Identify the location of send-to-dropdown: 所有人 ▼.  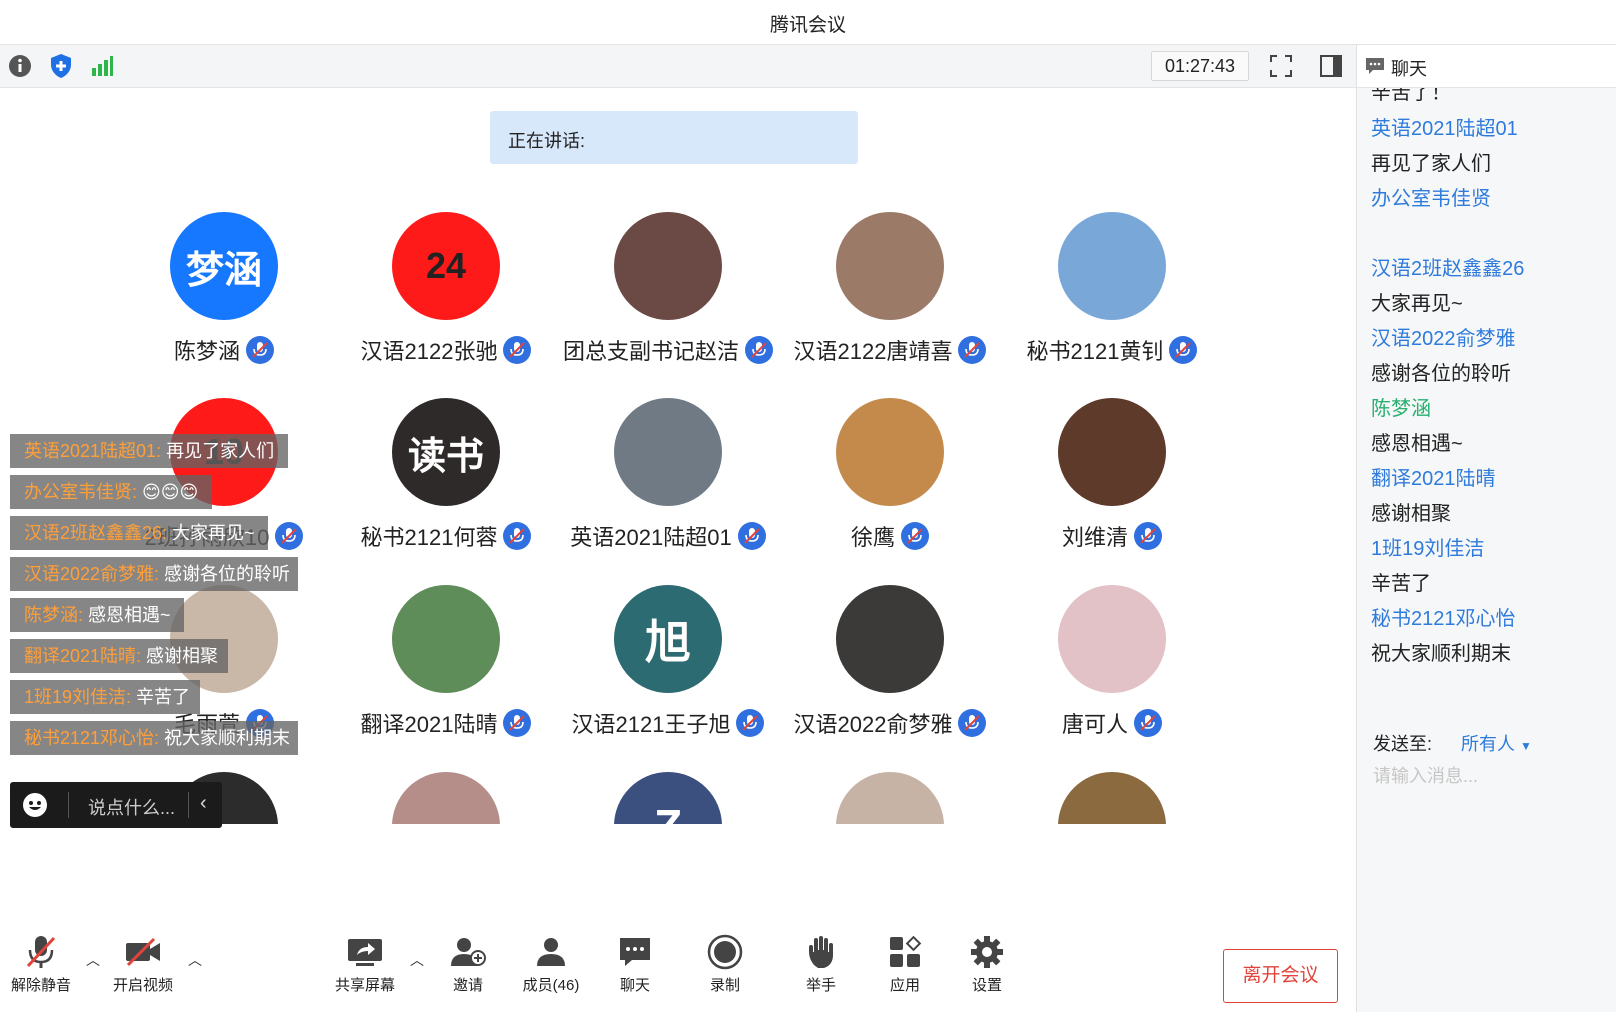
(1496, 743).